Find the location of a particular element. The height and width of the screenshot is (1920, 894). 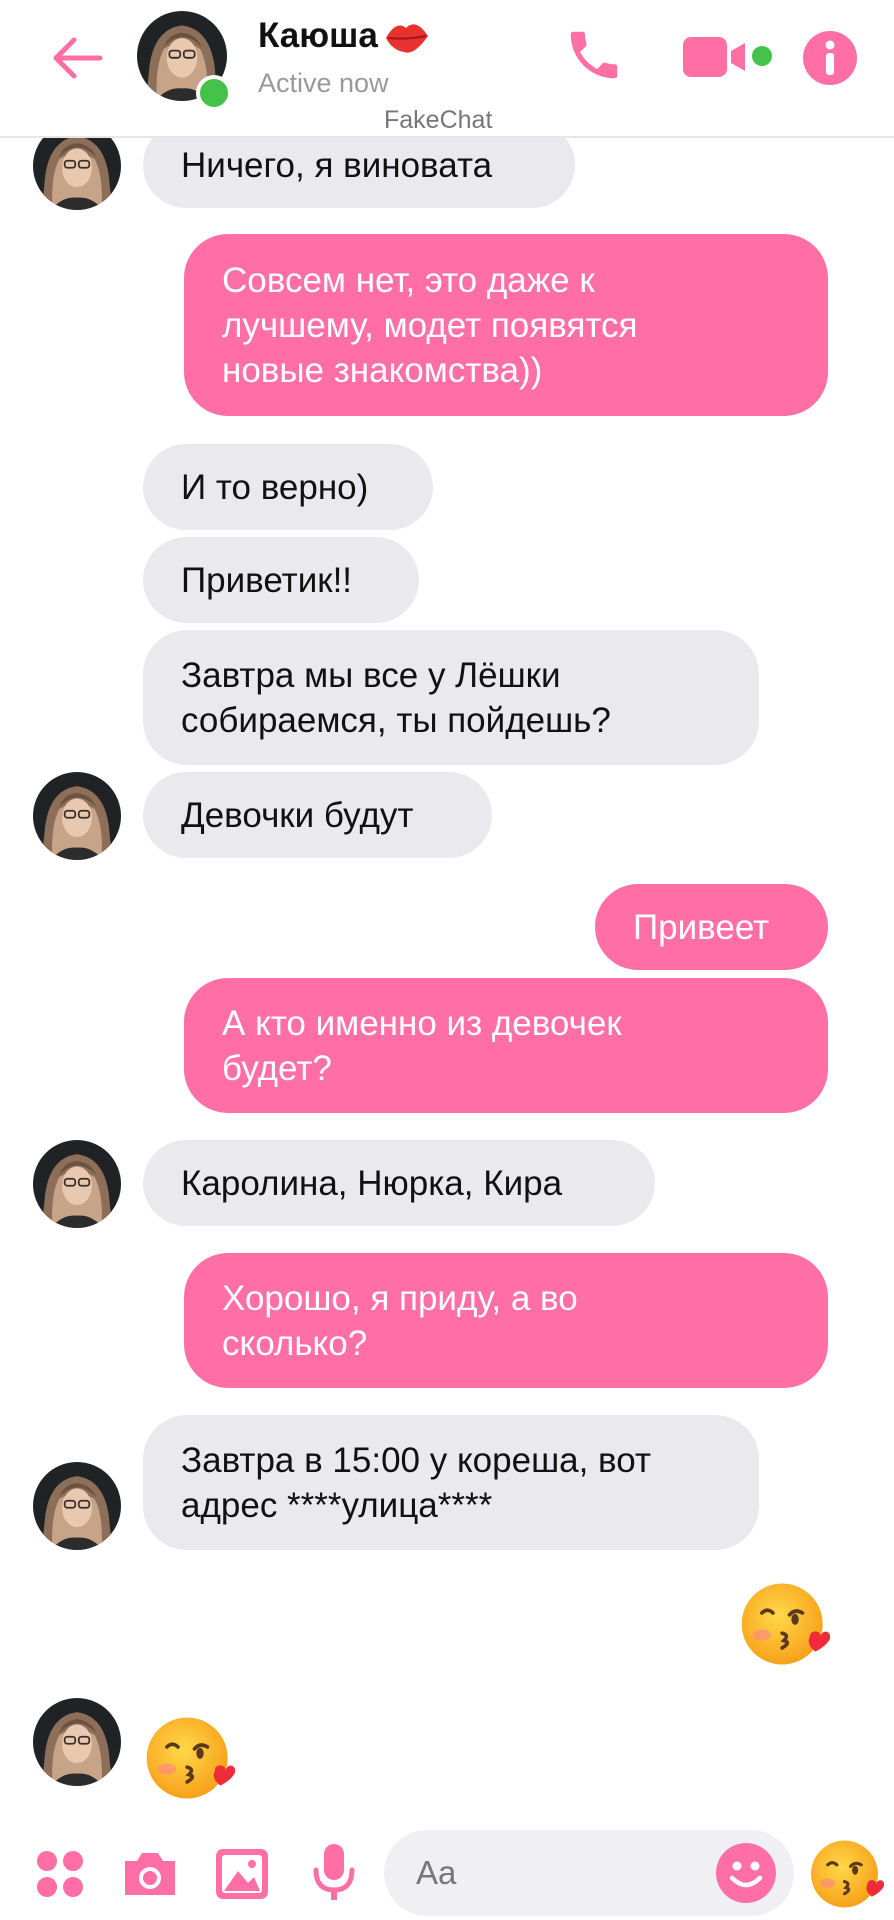

contact-name: Каюша is located at coordinates (344, 36).